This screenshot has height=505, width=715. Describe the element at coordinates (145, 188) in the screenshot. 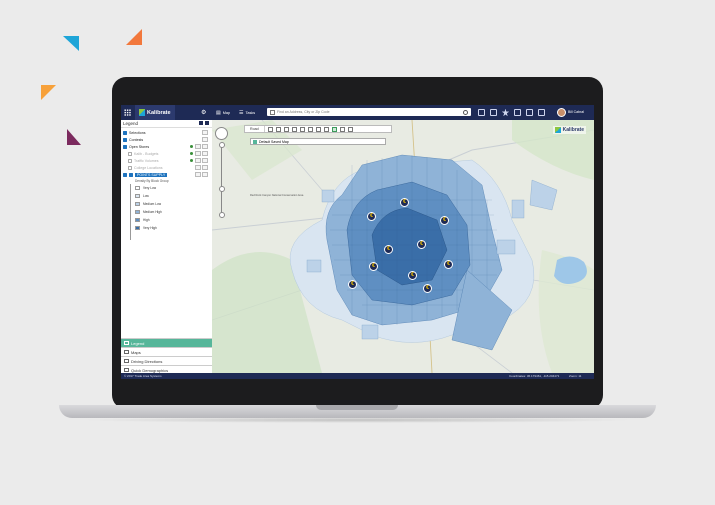

I see `density-item: Very Low` at that location.